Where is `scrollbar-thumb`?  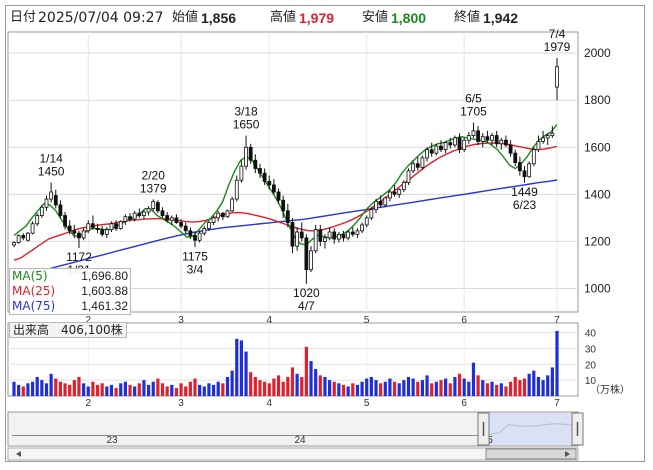
scrollbar-thumb is located at coordinates (531, 454).